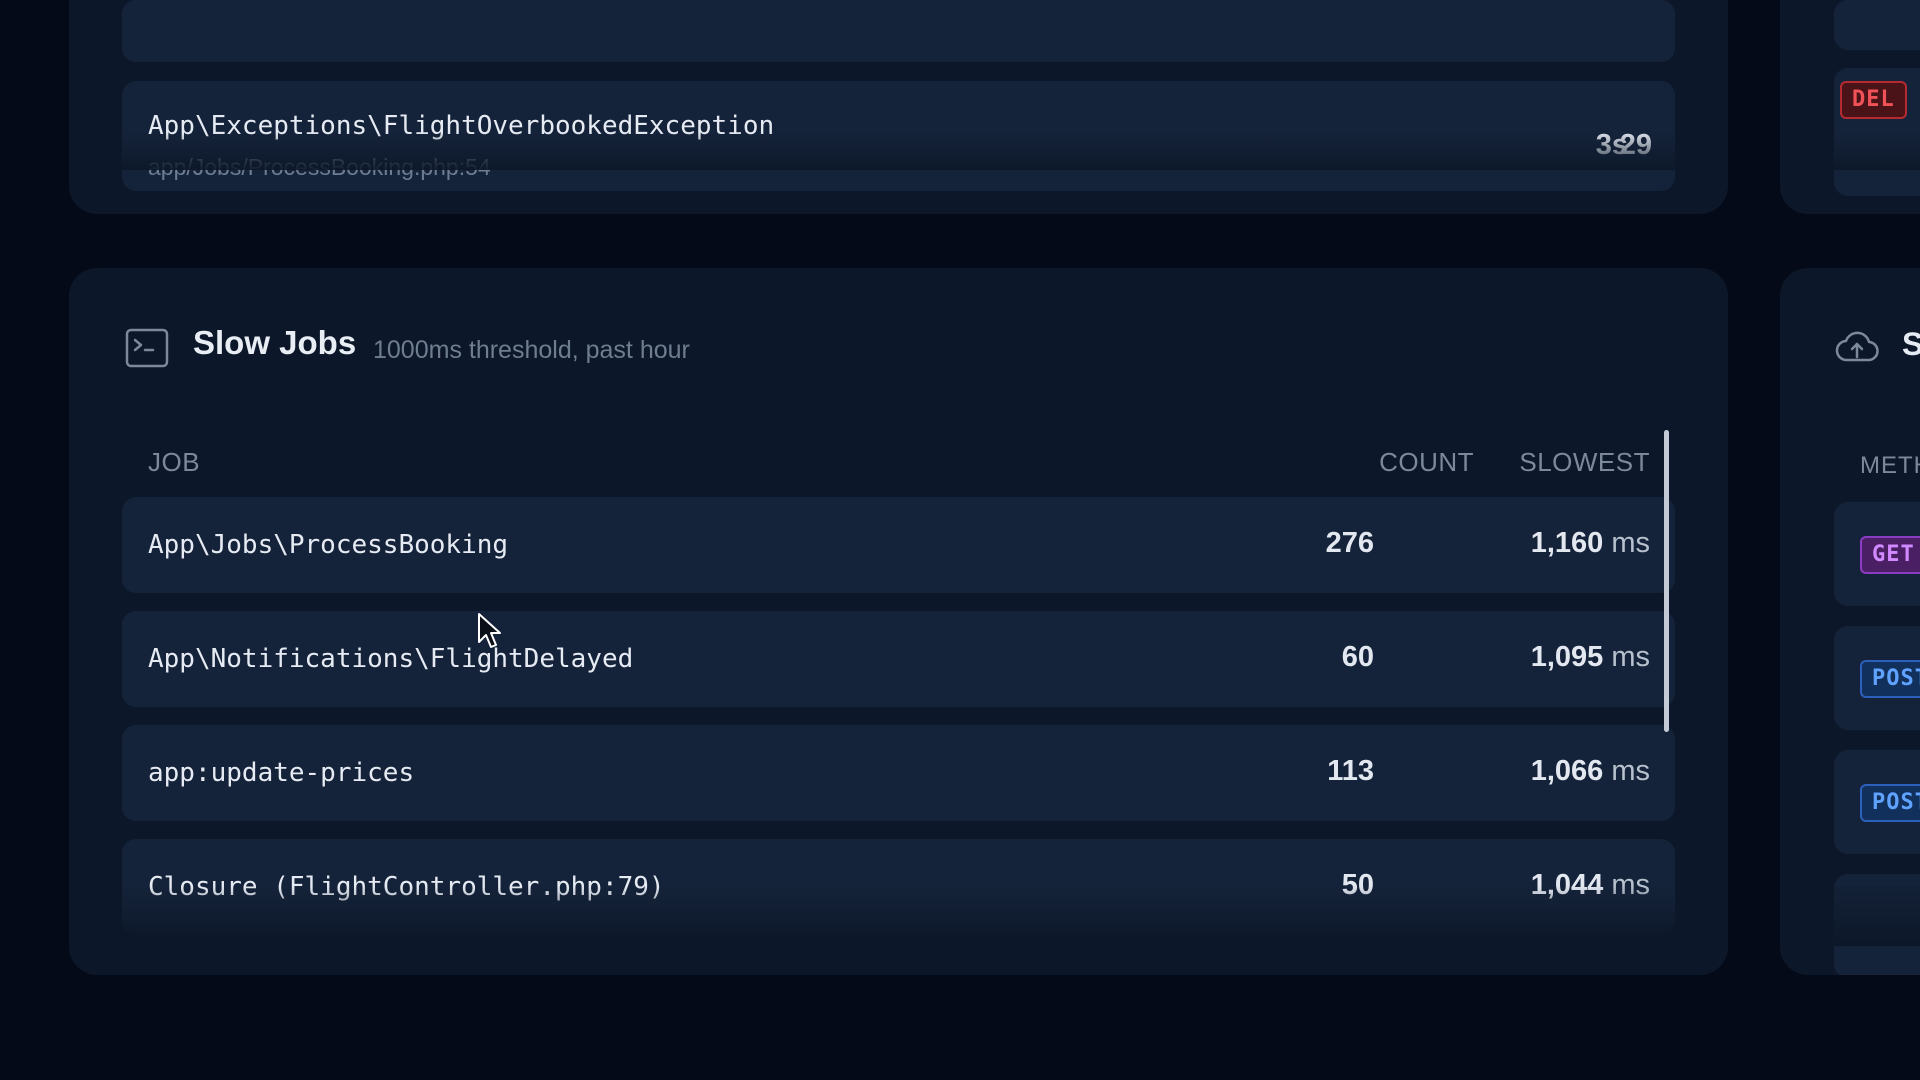 The image size is (1920, 1080). Describe the element at coordinates (328, 545) in the screenshot. I see `job-name: App\Jobs\ProcessBooking` at that location.